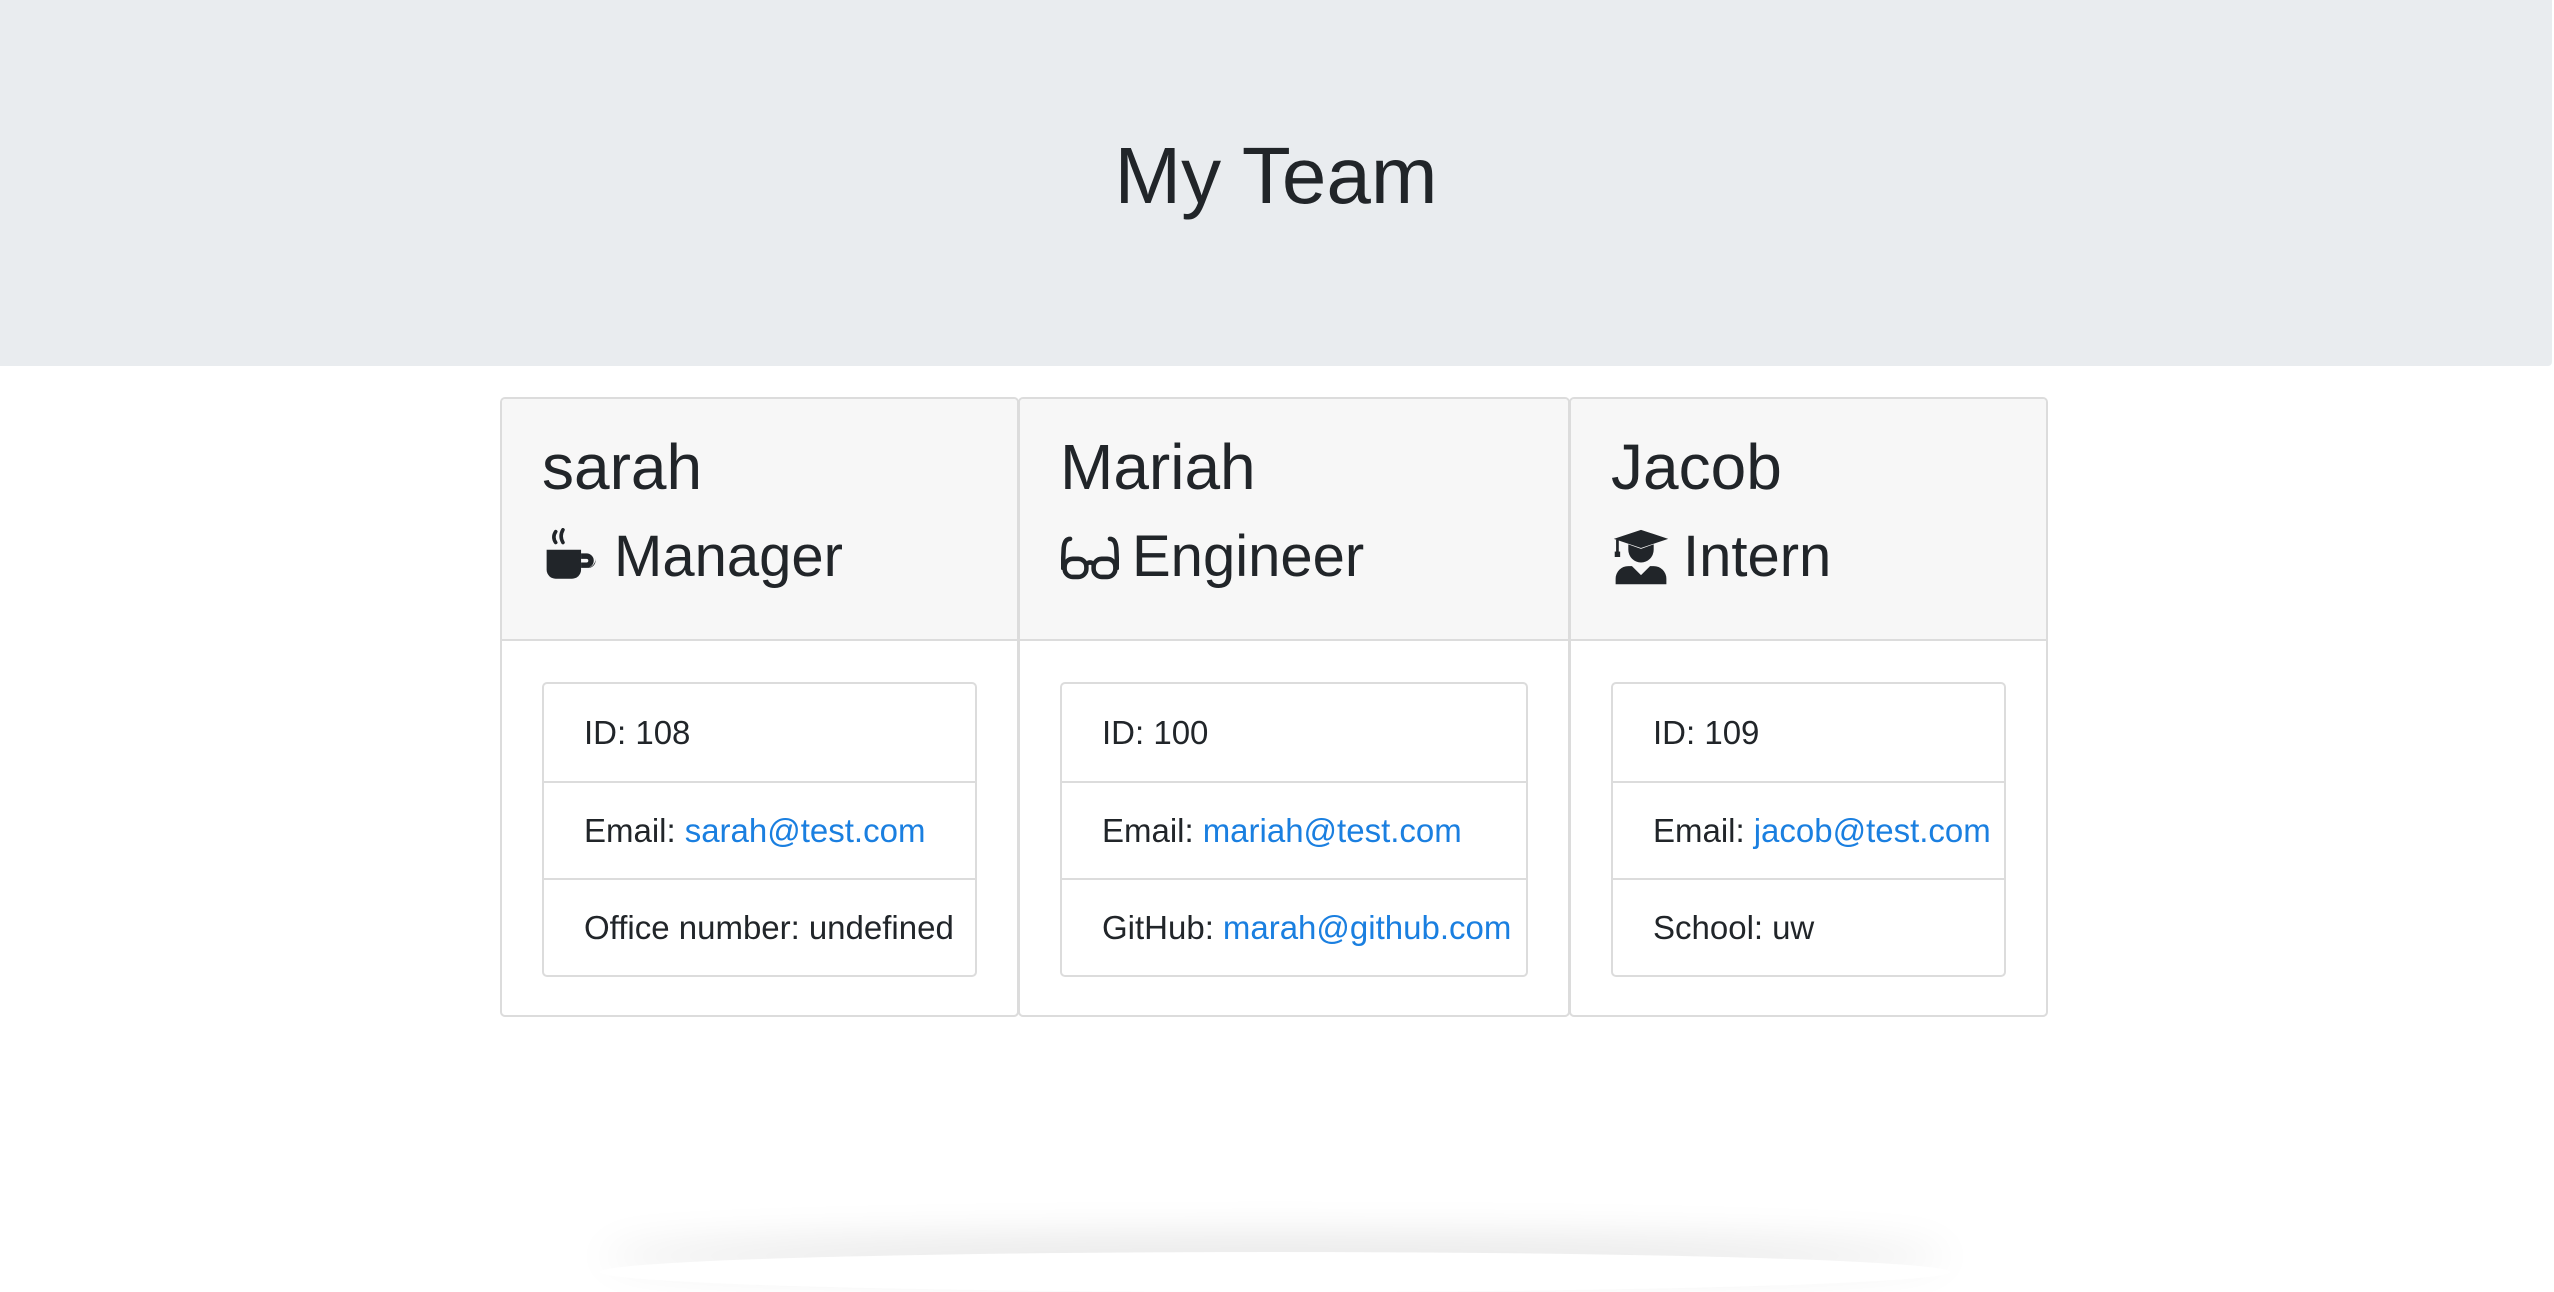  I want to click on github-label: GitHub:, so click(1158, 927).